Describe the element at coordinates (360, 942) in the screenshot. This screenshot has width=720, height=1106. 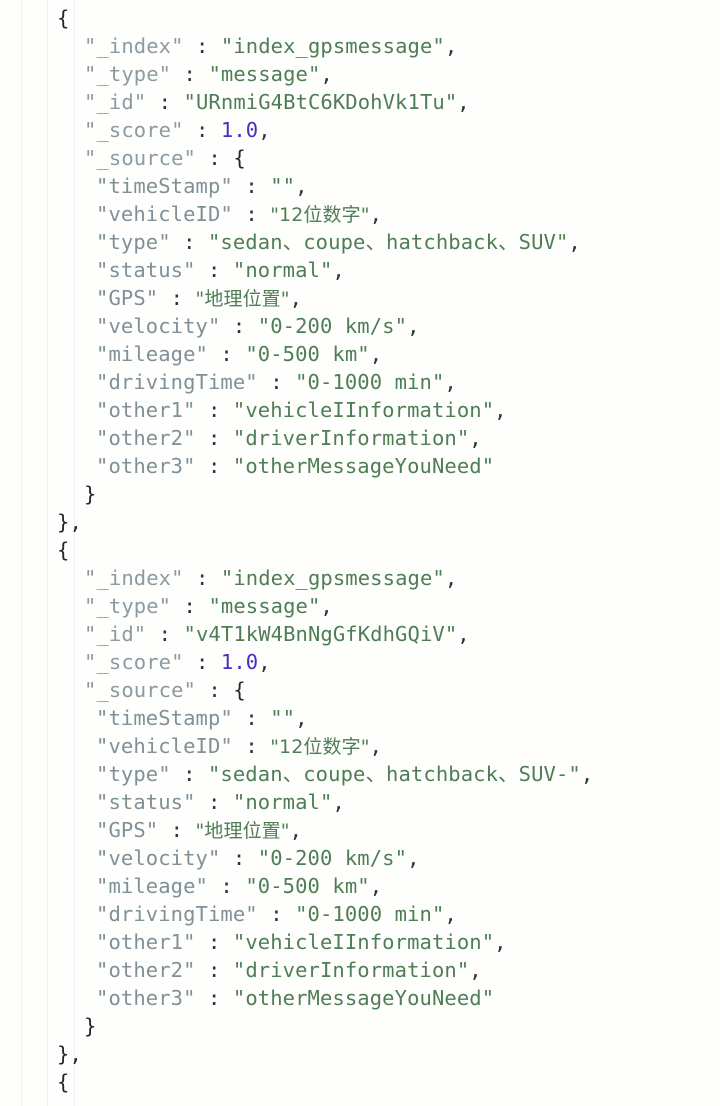
I see `json-line: "other1" : "vehicleIInformation",` at that location.